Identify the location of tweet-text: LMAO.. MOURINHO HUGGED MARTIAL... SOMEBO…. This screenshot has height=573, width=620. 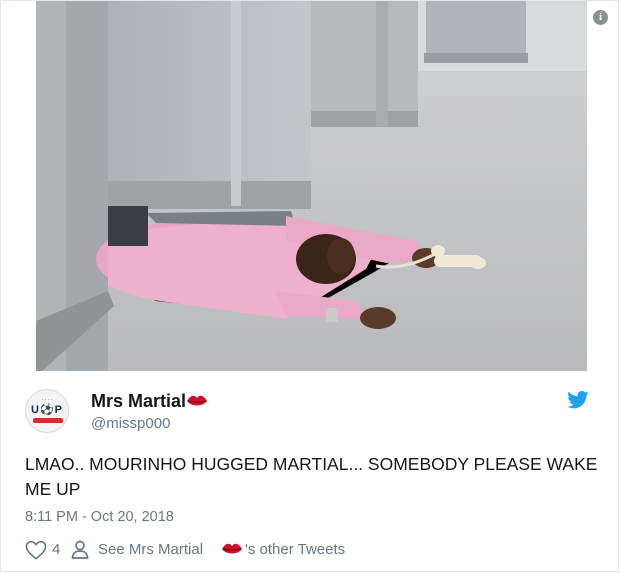
(311, 476).